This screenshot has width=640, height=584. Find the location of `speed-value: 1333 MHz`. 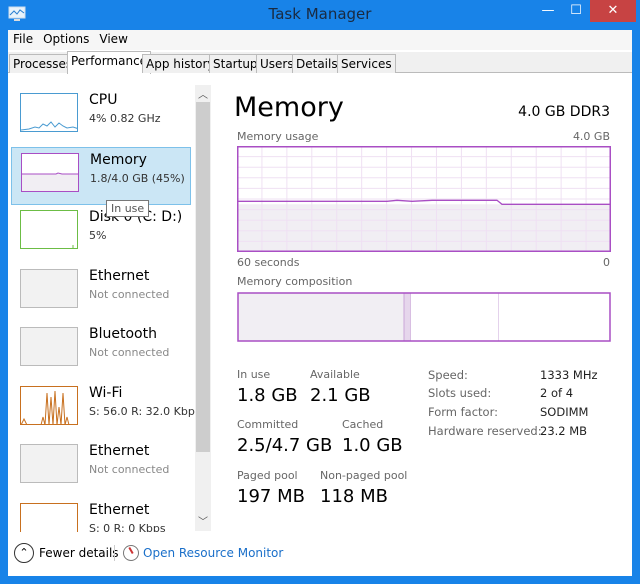

speed-value: 1333 MHz is located at coordinates (569, 375).